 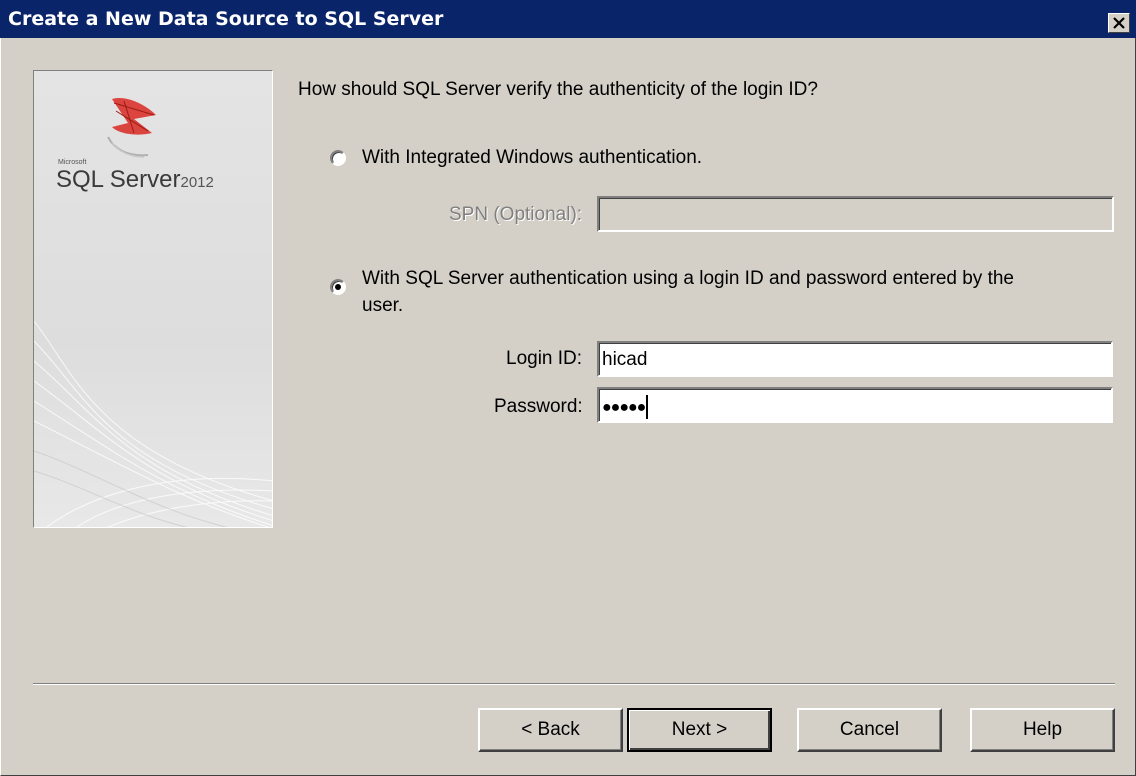 What do you see at coordinates (153, 299) in the screenshot?
I see `side-panel: Microsoft SQL Server2012` at bounding box center [153, 299].